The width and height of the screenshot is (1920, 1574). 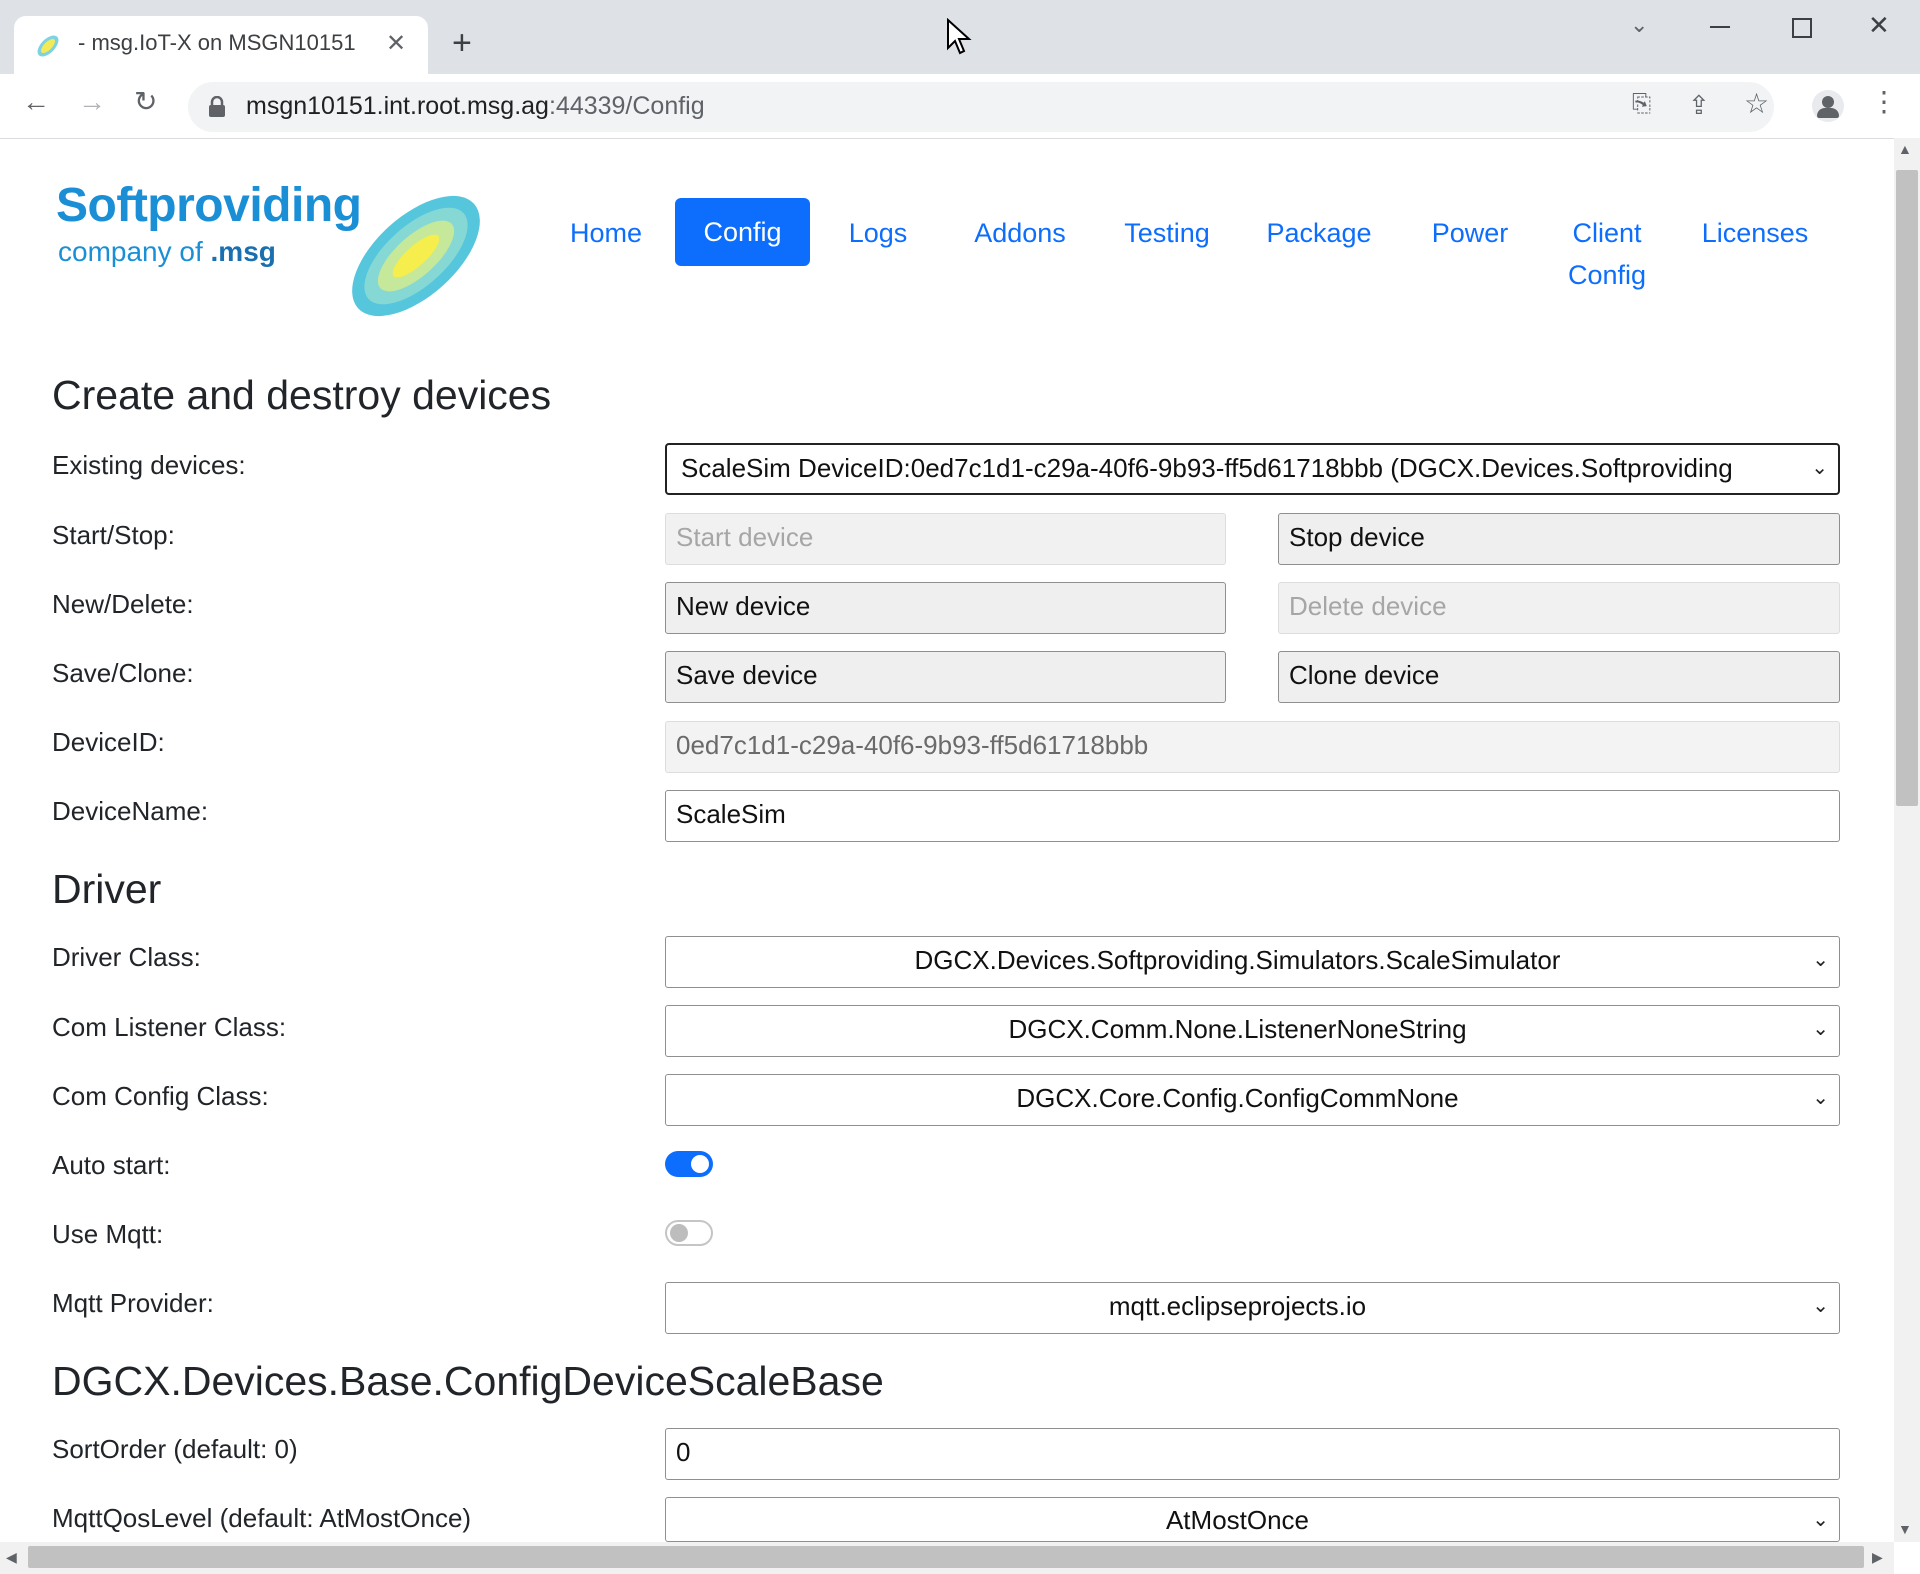 I want to click on com-config-class-label: Com Config Class:, so click(x=160, y=1096).